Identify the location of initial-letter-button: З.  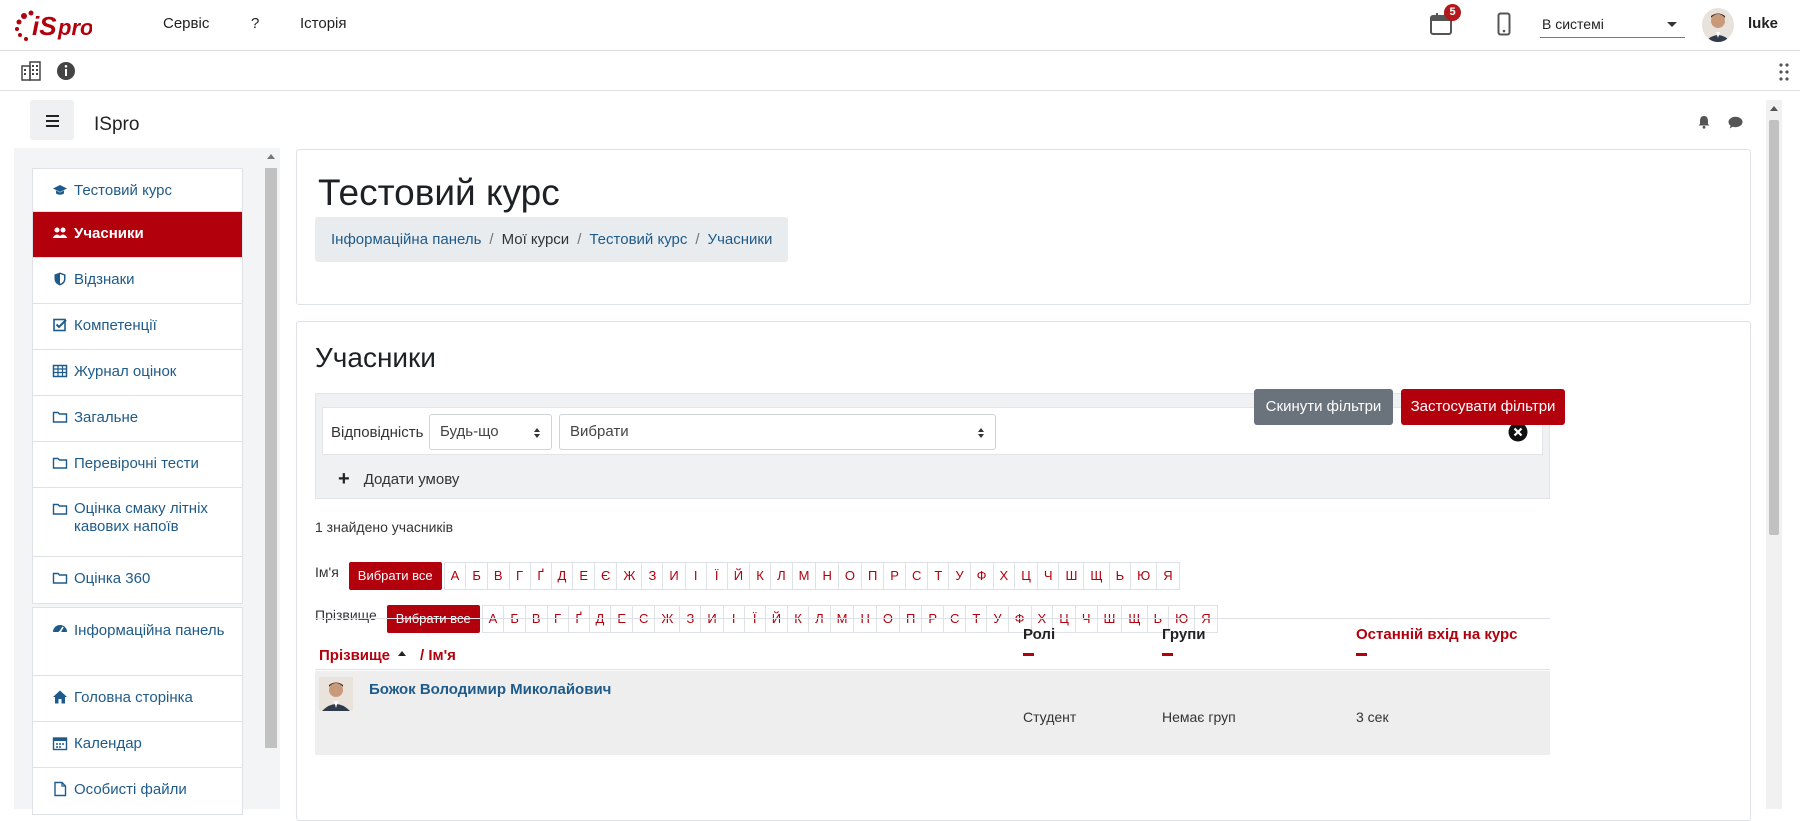
(652, 576).